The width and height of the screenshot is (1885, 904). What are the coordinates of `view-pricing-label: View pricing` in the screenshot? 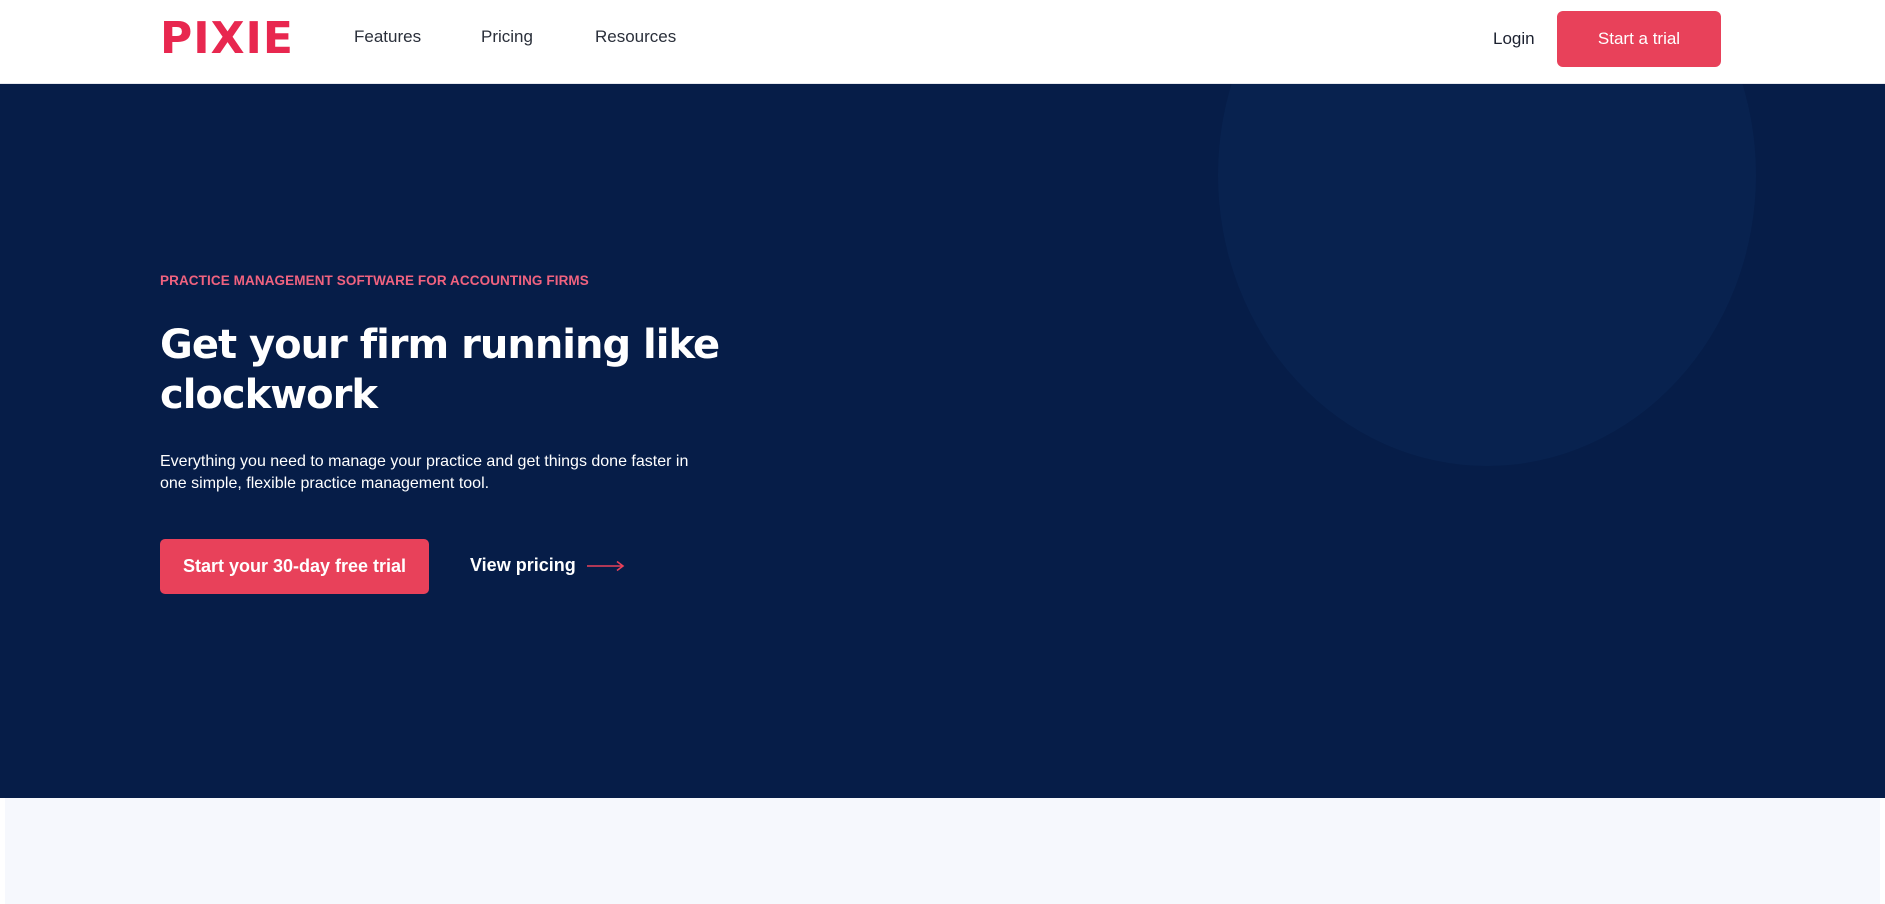 It's located at (523, 565).